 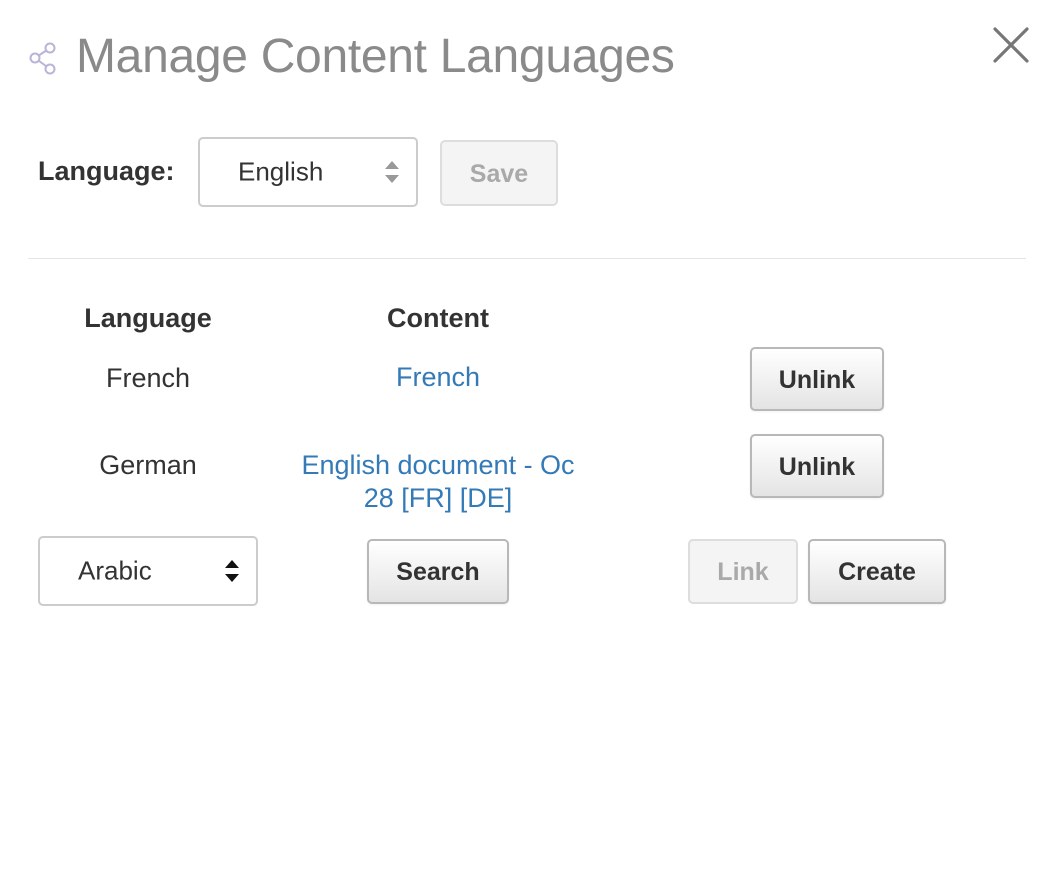 I want to click on save-button: Save, so click(x=499, y=173).